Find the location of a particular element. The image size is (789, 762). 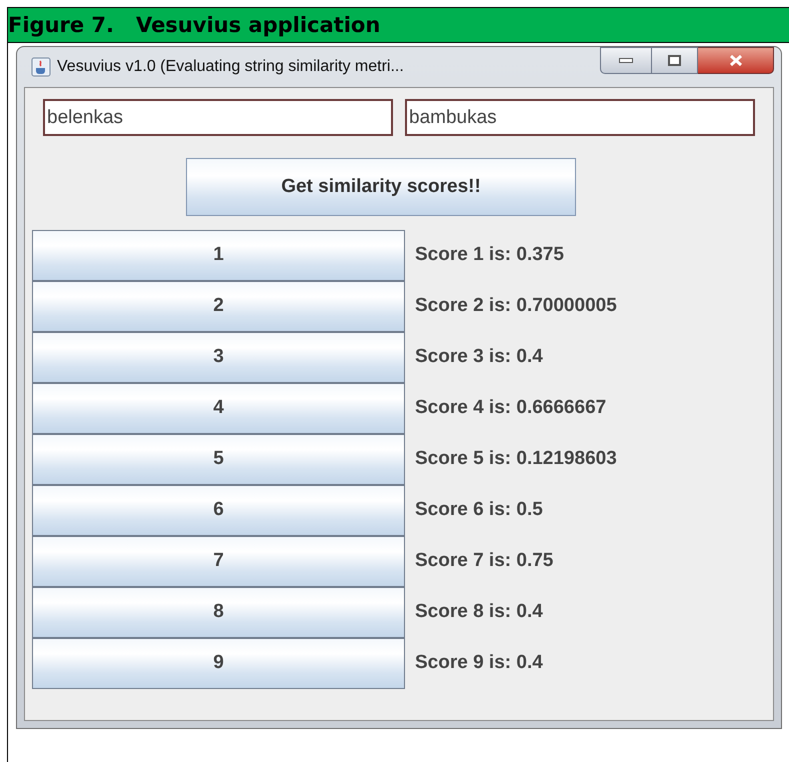

minimize-icon is located at coordinates (626, 60).